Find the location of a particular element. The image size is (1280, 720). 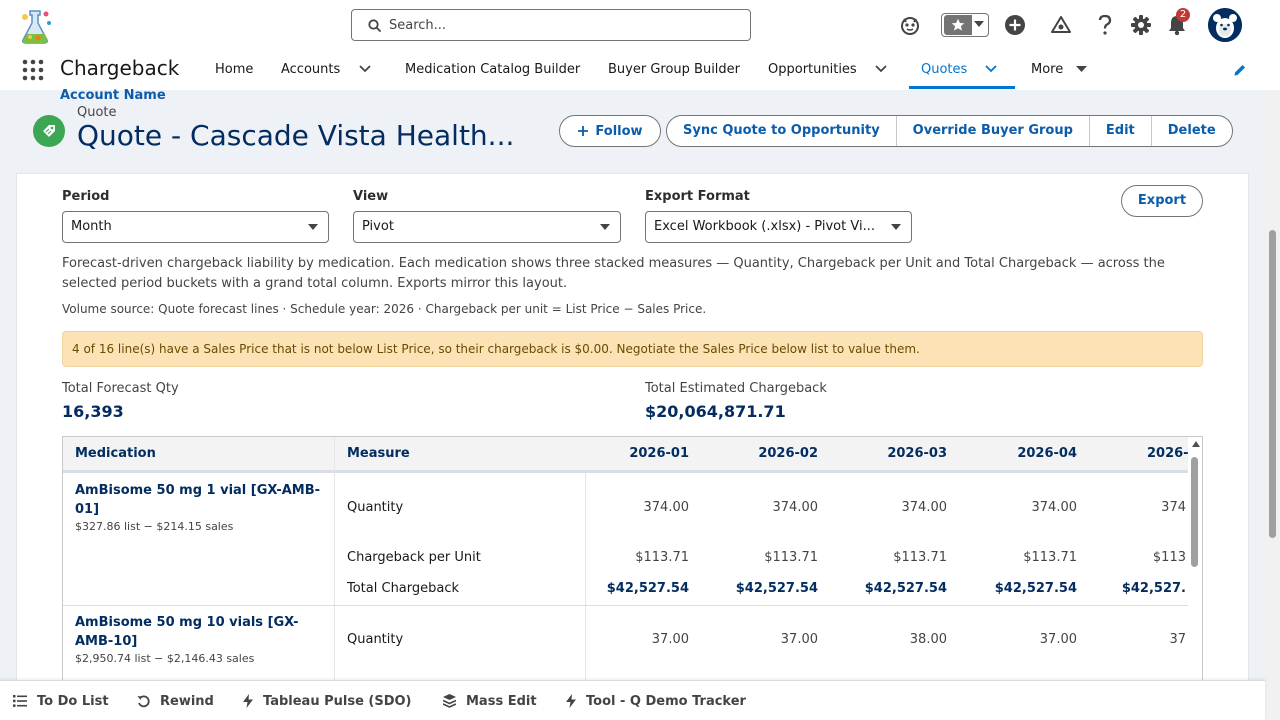

edit-button: Edit is located at coordinates (1119, 131).